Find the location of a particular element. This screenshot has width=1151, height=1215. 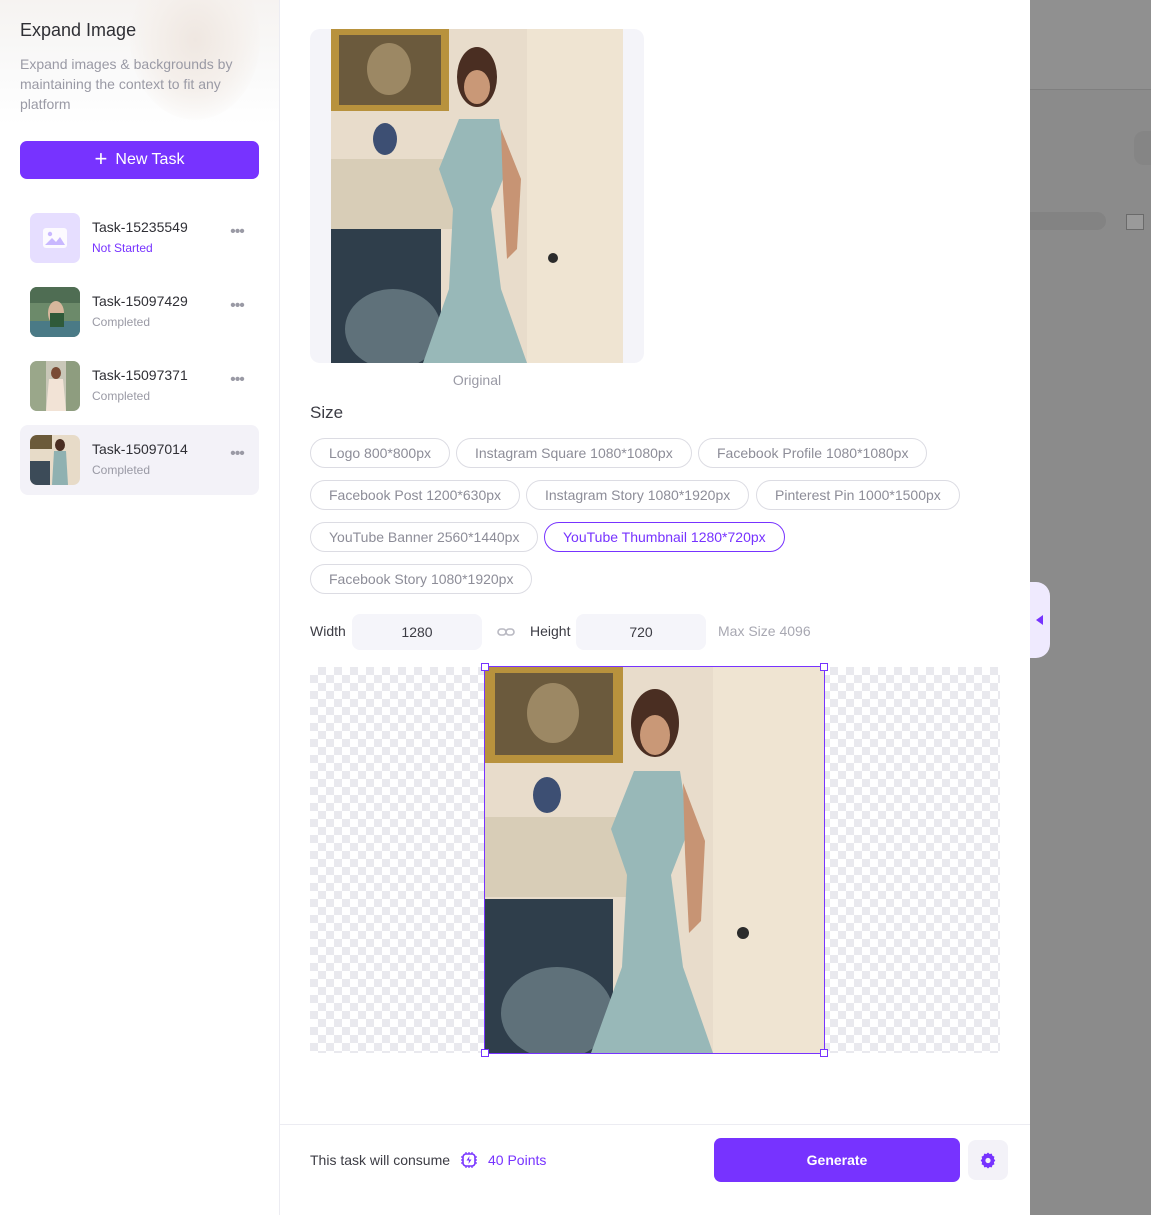

settings-button is located at coordinates (988, 1160).